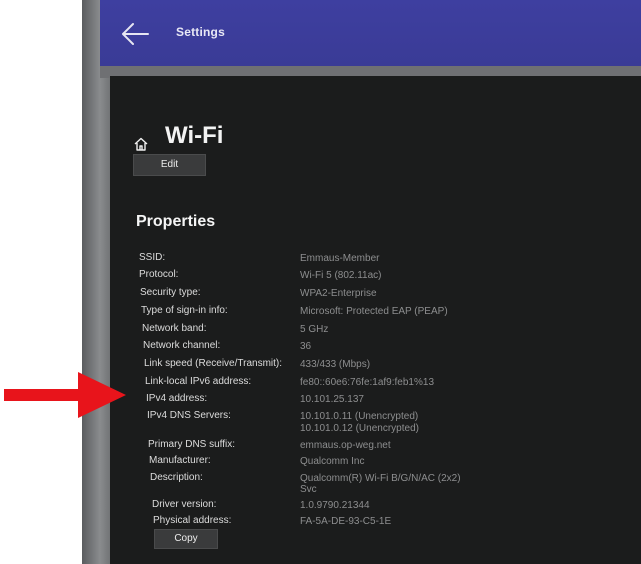 This screenshot has height=564, width=641. What do you see at coordinates (97, 282) in the screenshot?
I see `frame-left-edge` at bounding box center [97, 282].